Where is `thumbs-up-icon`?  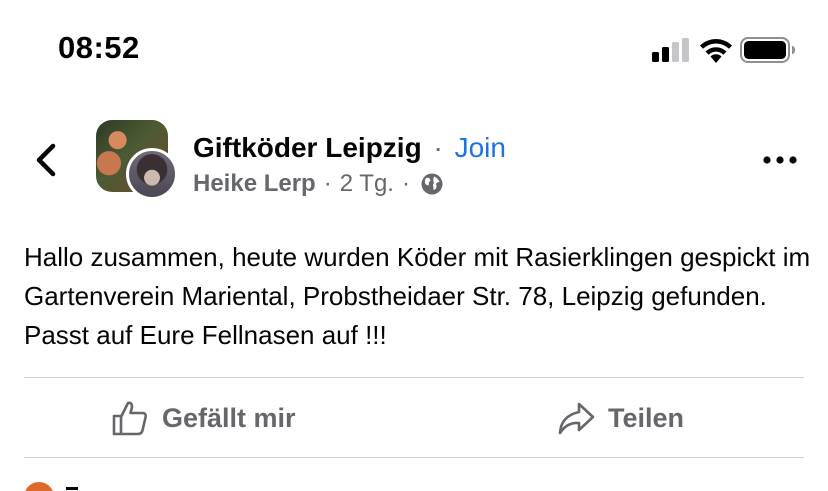 thumbs-up-icon is located at coordinates (130, 418).